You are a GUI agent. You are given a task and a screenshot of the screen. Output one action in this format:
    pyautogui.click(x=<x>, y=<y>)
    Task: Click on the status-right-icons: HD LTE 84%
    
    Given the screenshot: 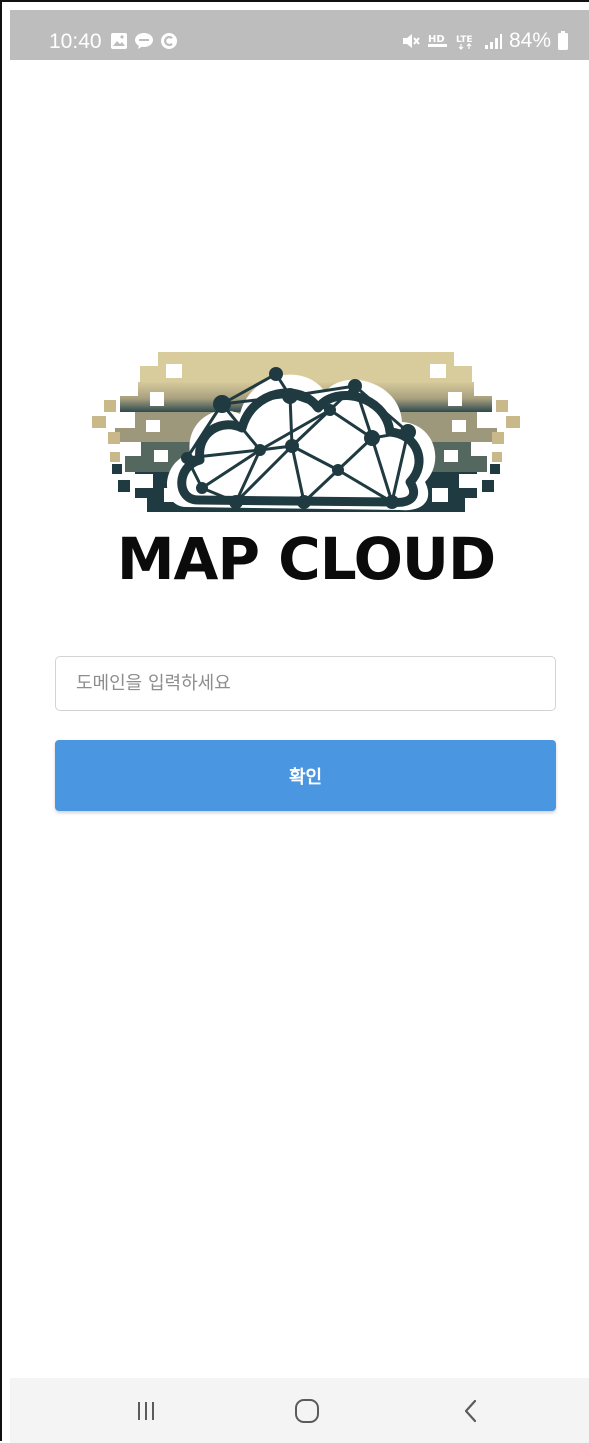 What is the action you would take?
    pyautogui.click(x=485, y=40)
    